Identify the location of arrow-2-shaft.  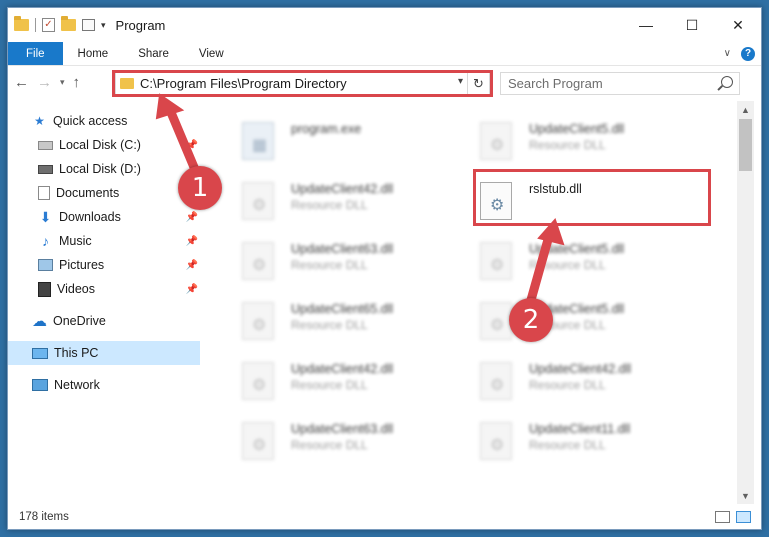
(540, 268).